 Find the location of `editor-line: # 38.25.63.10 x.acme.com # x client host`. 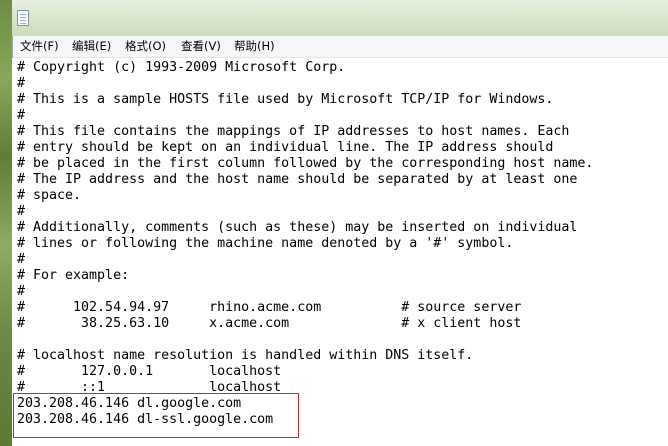

editor-line: # 38.25.63.10 x.acme.com # x client host is located at coordinates (269, 323).